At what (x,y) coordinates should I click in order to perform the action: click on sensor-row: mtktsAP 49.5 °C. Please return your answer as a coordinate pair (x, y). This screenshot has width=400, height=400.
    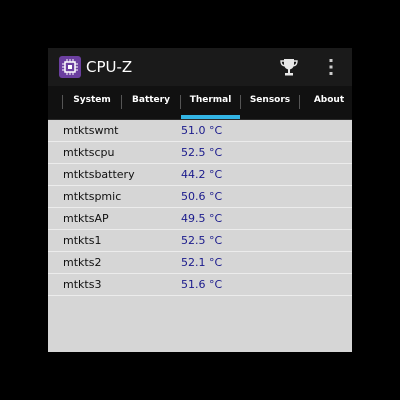
    Looking at the image, I should click on (200, 219).